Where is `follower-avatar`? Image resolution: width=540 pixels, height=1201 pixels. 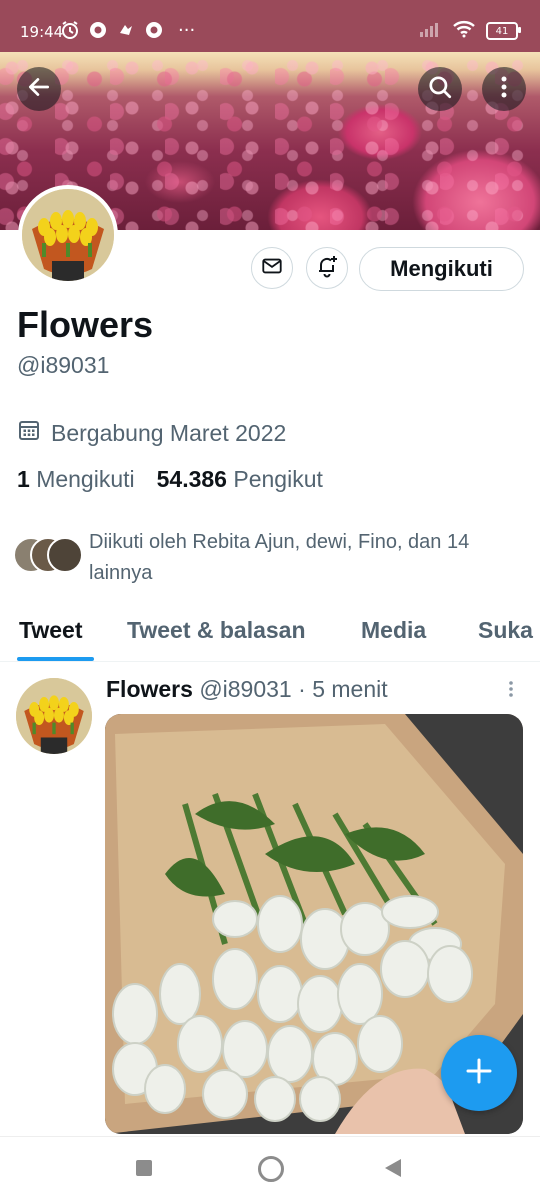
follower-avatar is located at coordinates (65, 555).